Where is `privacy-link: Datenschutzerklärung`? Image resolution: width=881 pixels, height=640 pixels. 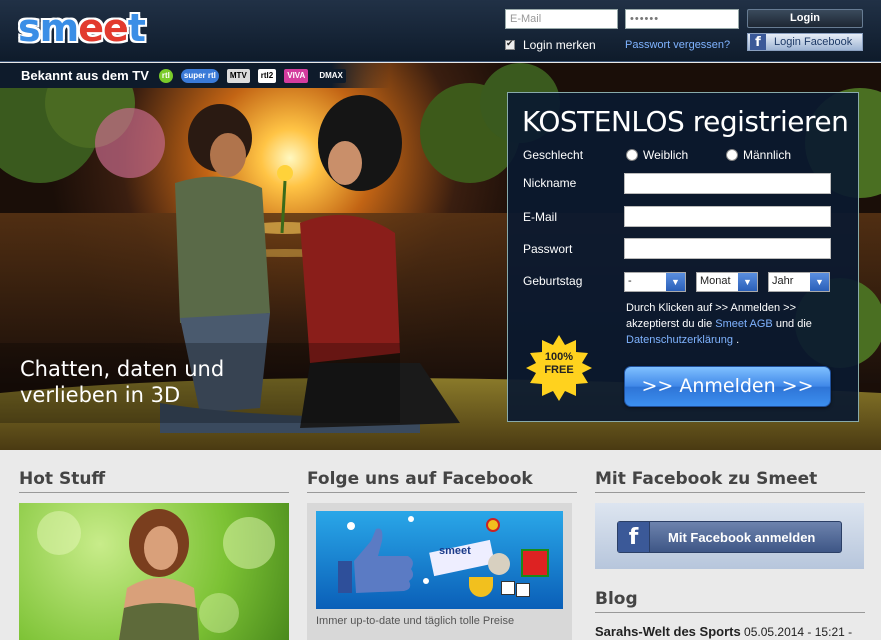 privacy-link: Datenschutzerklärung is located at coordinates (679, 340).